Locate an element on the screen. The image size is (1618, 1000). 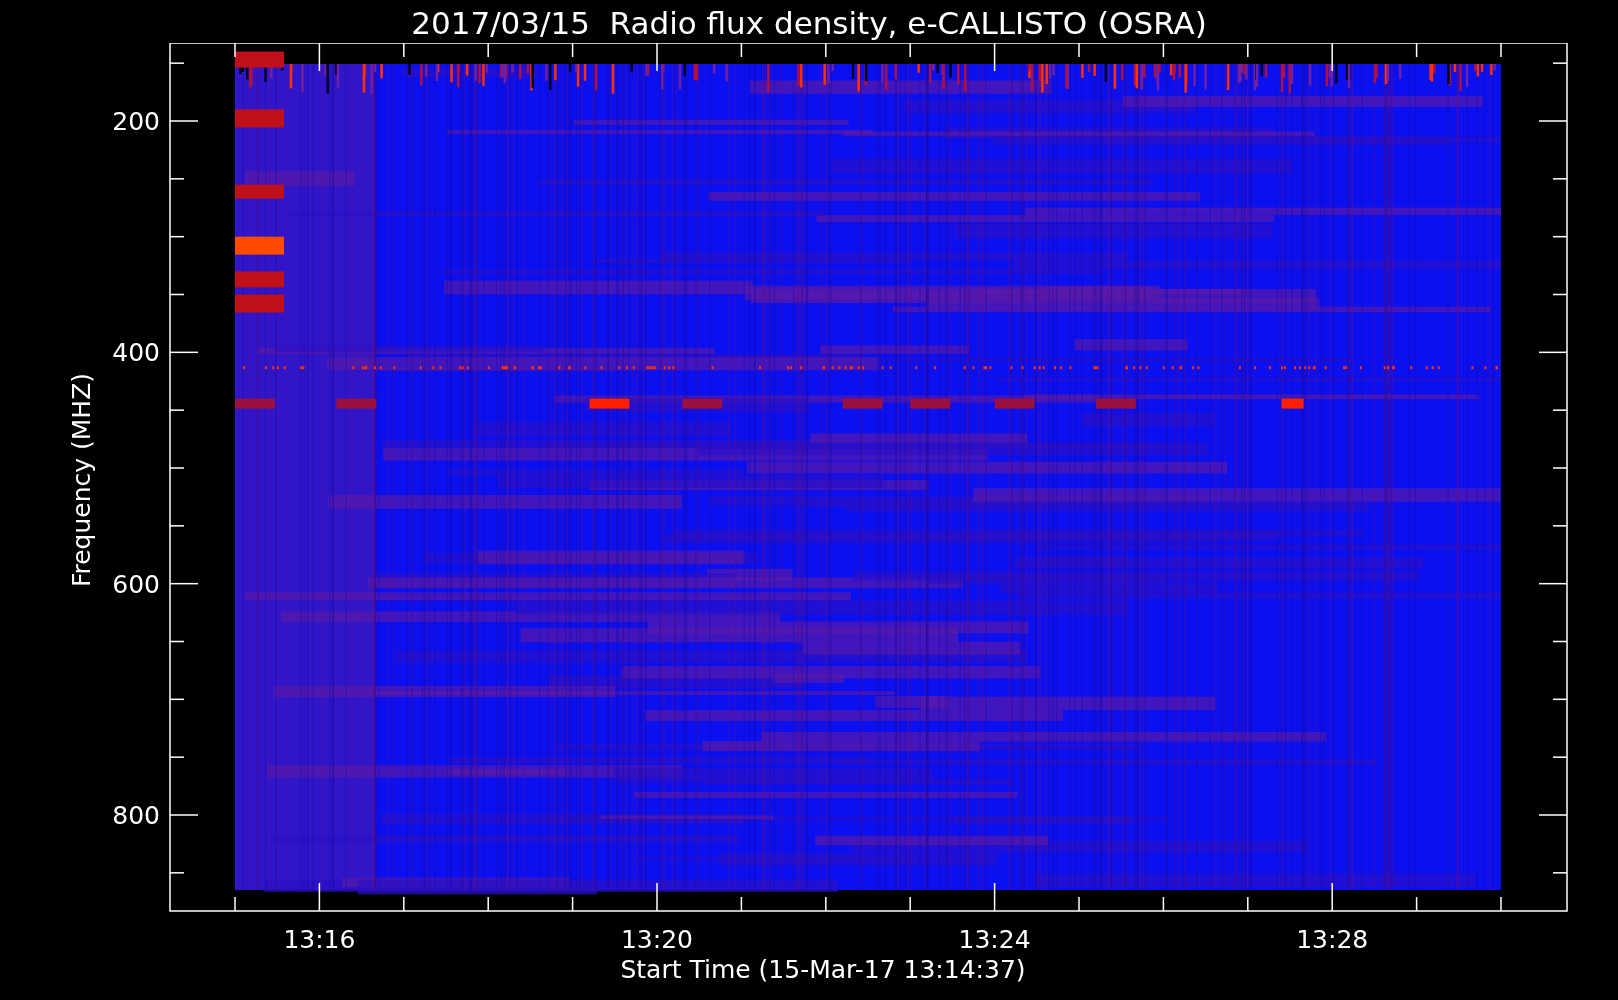
x-tick-label: 13:20 is located at coordinates (657, 939).